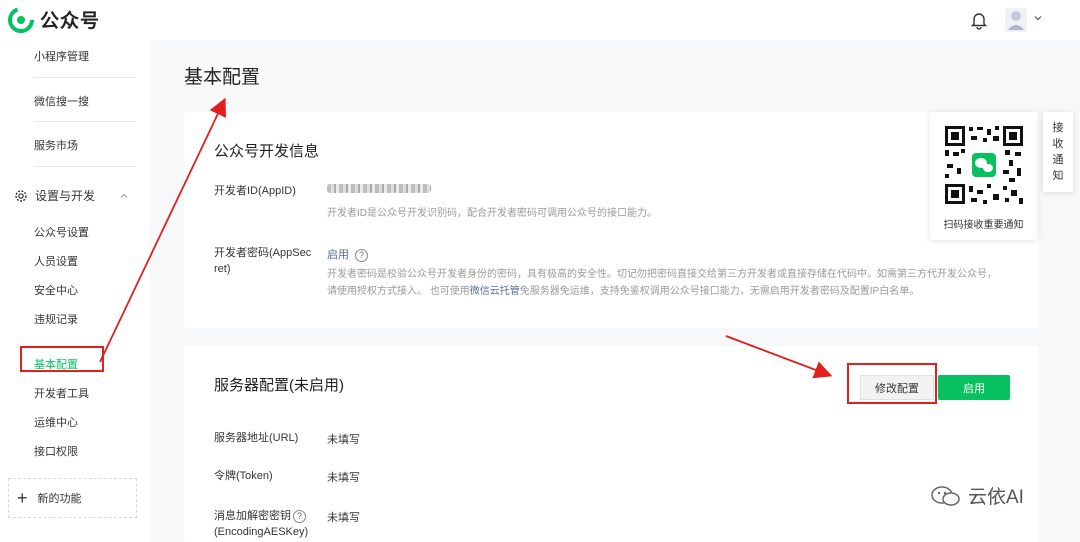  I want to click on notify-tab: 接 收 通 知, so click(1058, 152).